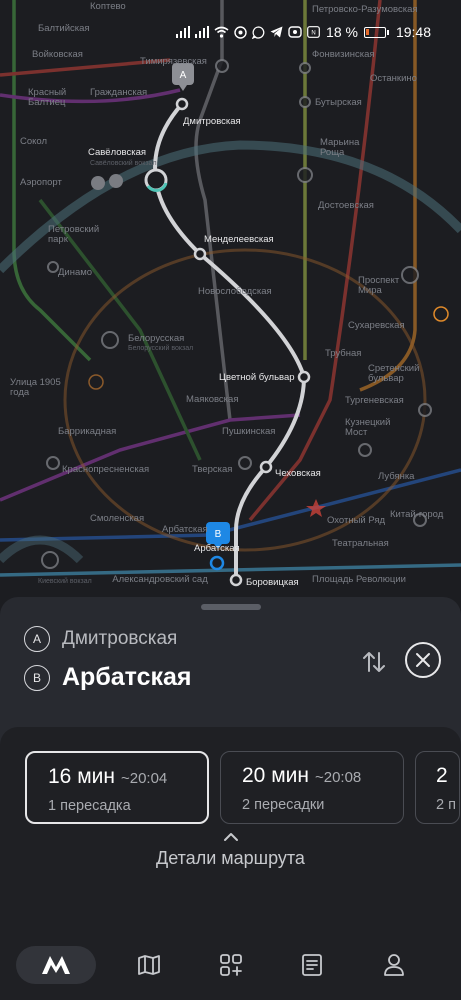 The width and height of the screenshot is (461, 1000). I want to click on from-letter-badge: A, so click(37, 639).